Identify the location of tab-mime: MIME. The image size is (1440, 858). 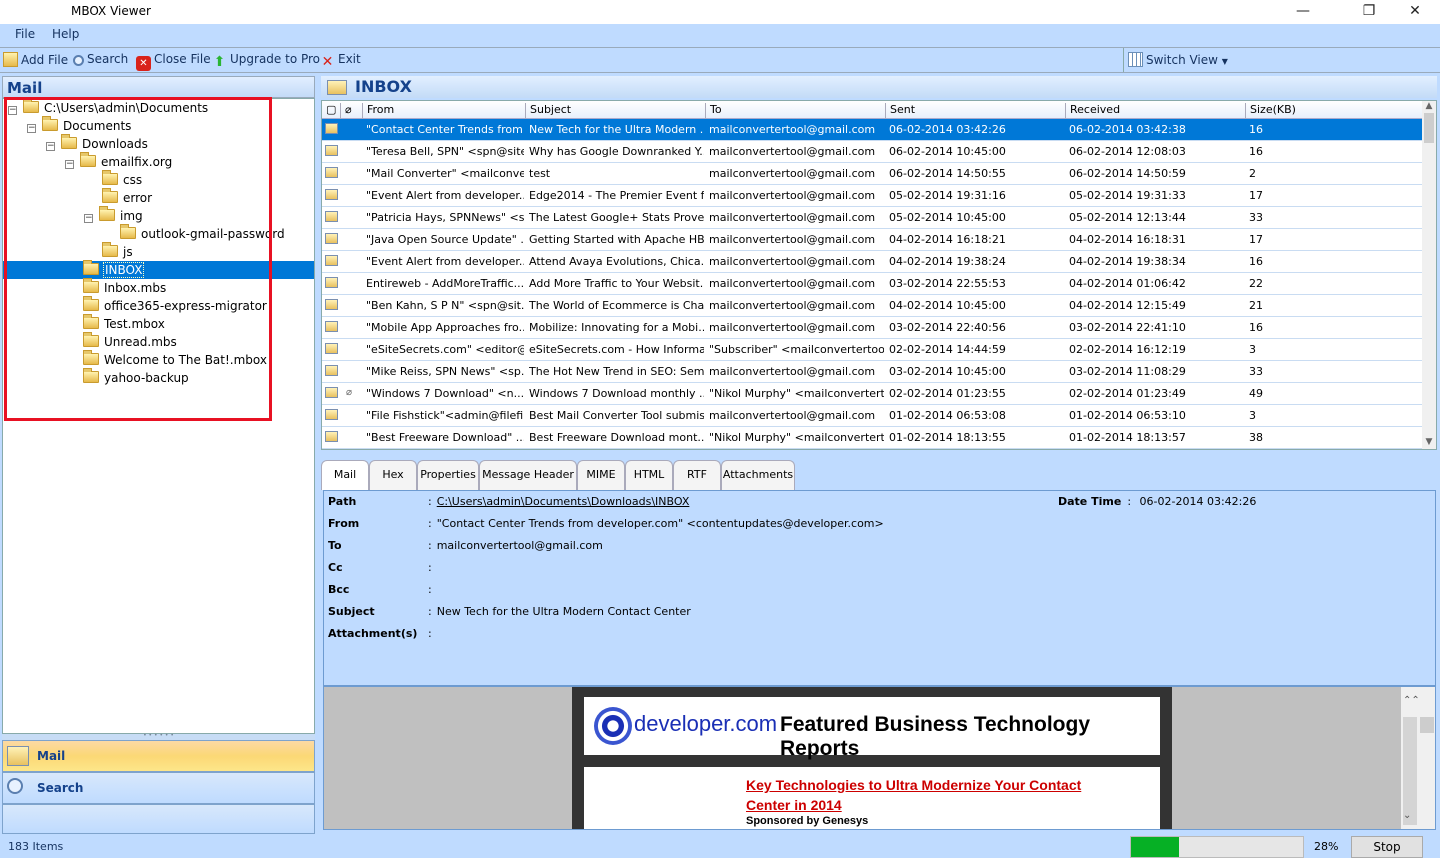
(601, 475).